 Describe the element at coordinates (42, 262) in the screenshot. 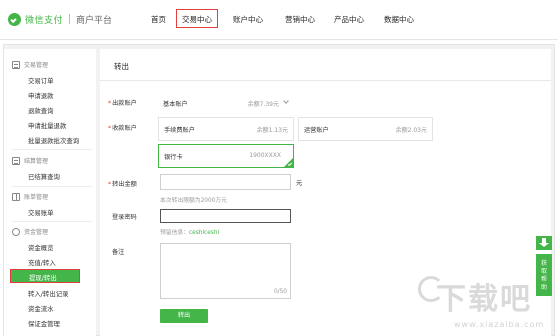

I see `sidebar-item-recharge: 充值/转入` at that location.